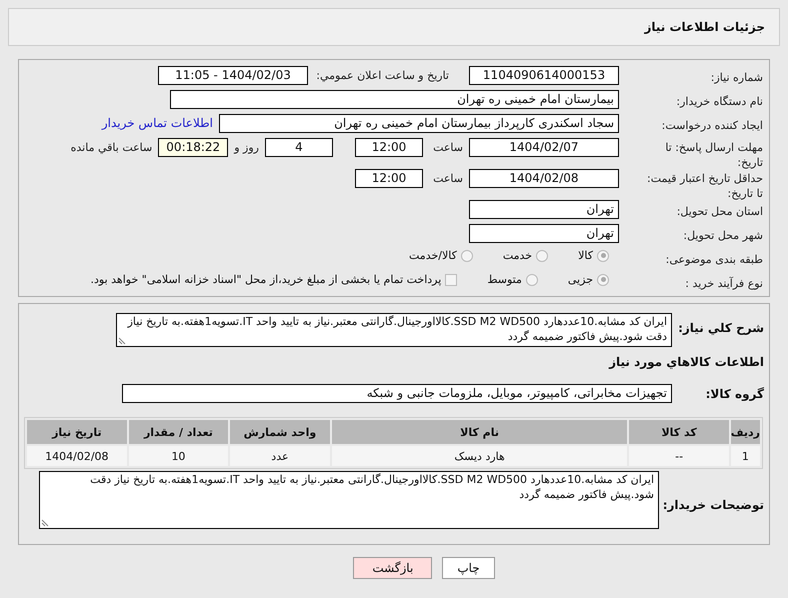 This screenshot has height=598, width=788. What do you see at coordinates (392, 568) in the screenshot?
I see `back-button: بازگشت` at bounding box center [392, 568].